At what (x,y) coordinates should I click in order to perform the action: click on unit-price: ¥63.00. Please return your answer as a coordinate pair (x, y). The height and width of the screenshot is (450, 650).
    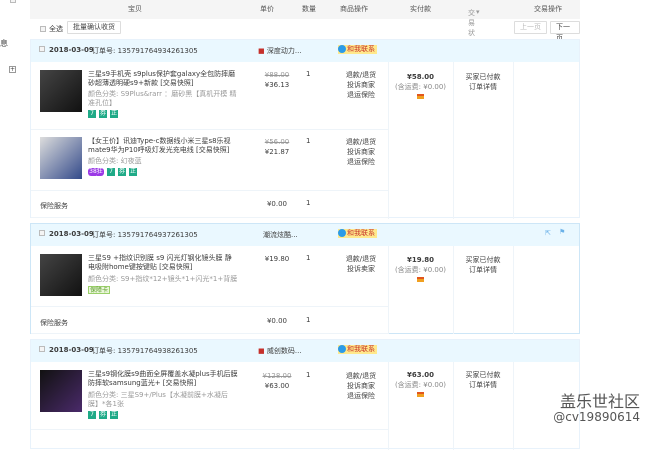
    Looking at the image, I should click on (277, 386).